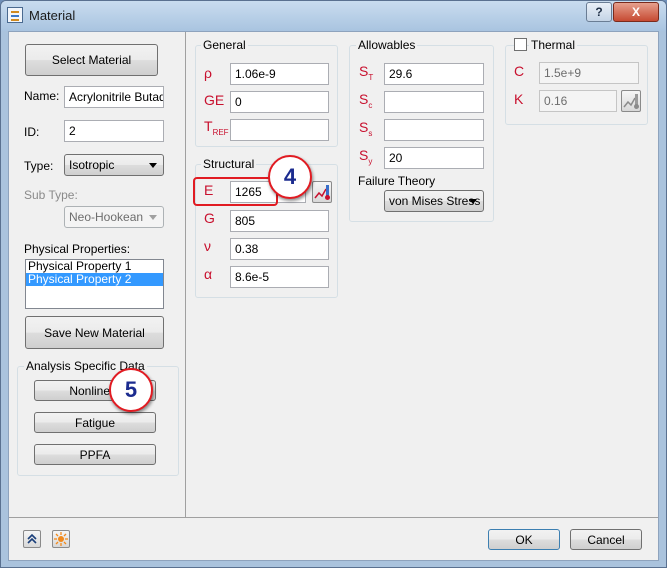 The height and width of the screenshot is (568, 667). I want to click on shear-modulus-field: 805, so click(279, 221).